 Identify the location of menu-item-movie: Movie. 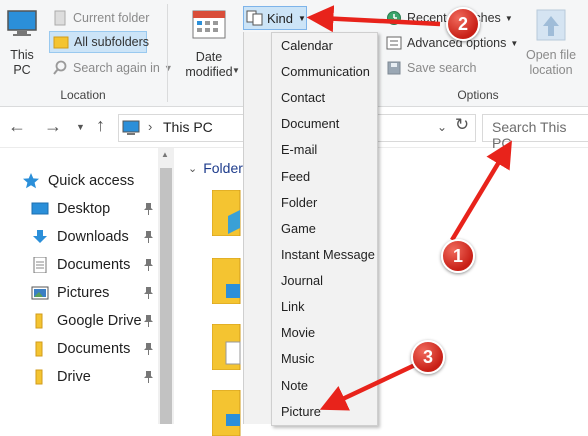
(298, 332).